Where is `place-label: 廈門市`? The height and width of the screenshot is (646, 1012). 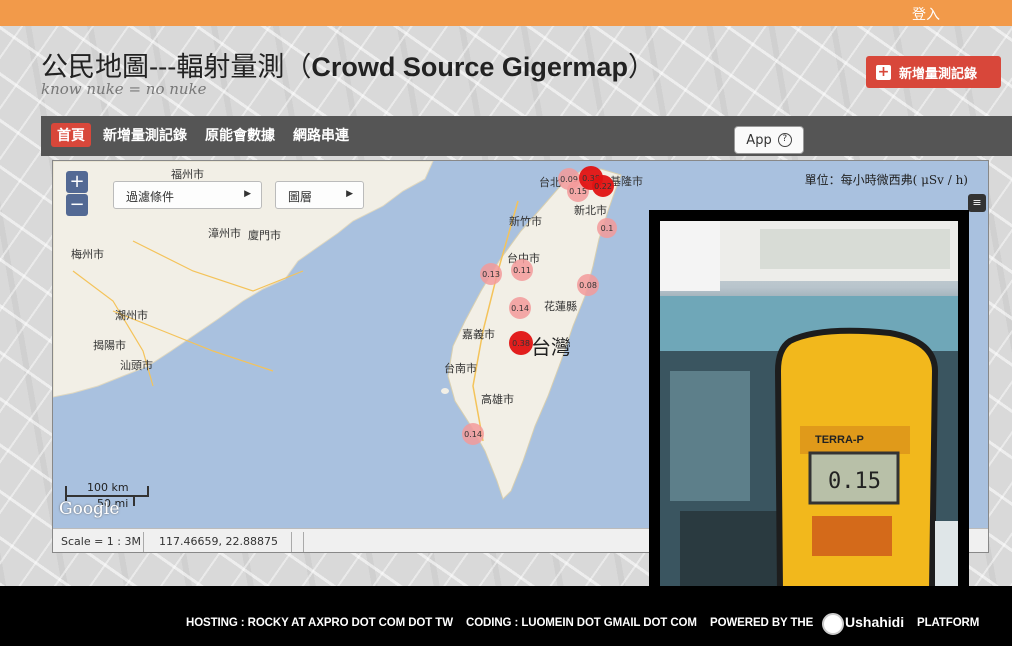
place-label: 廈門市 is located at coordinates (264, 235).